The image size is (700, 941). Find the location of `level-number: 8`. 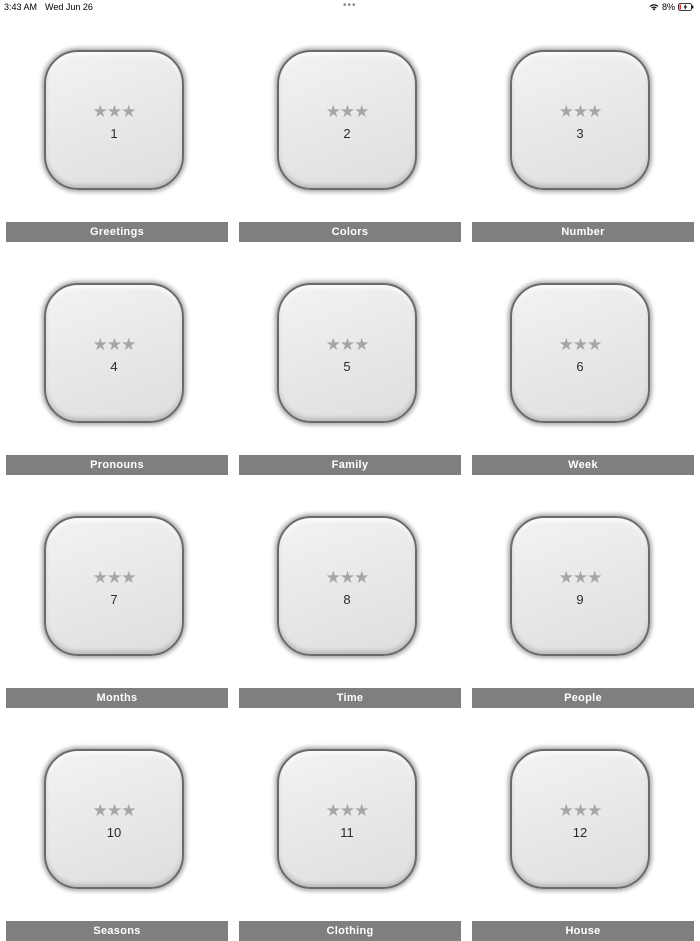

level-number: 8 is located at coordinates (347, 599).